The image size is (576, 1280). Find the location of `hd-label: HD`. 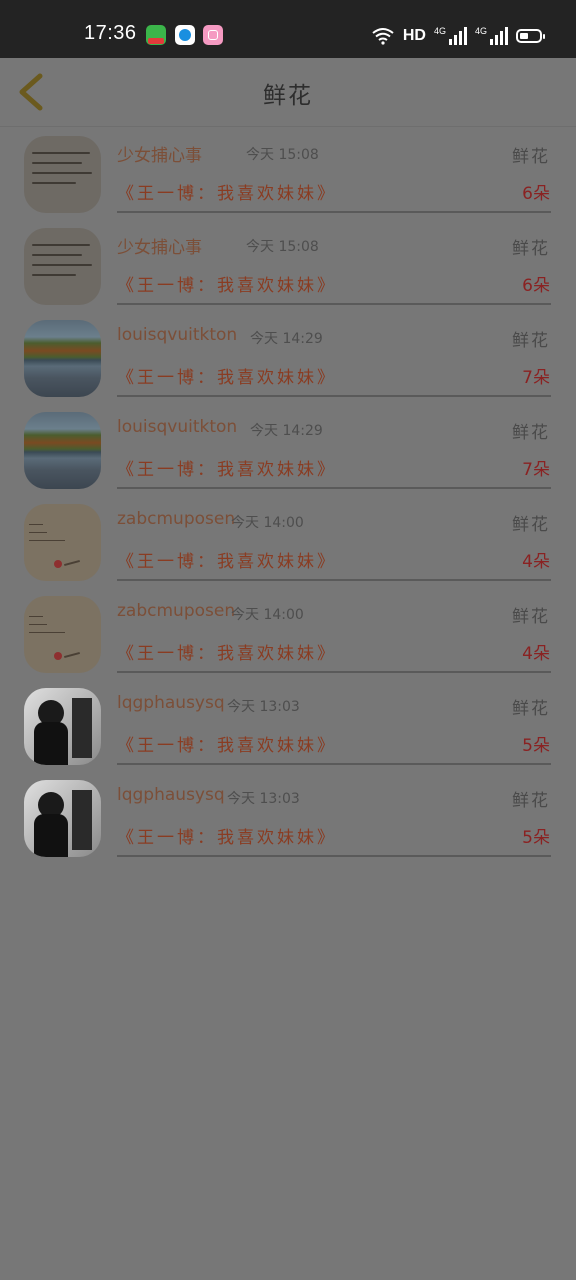

hd-label: HD is located at coordinates (414, 35).